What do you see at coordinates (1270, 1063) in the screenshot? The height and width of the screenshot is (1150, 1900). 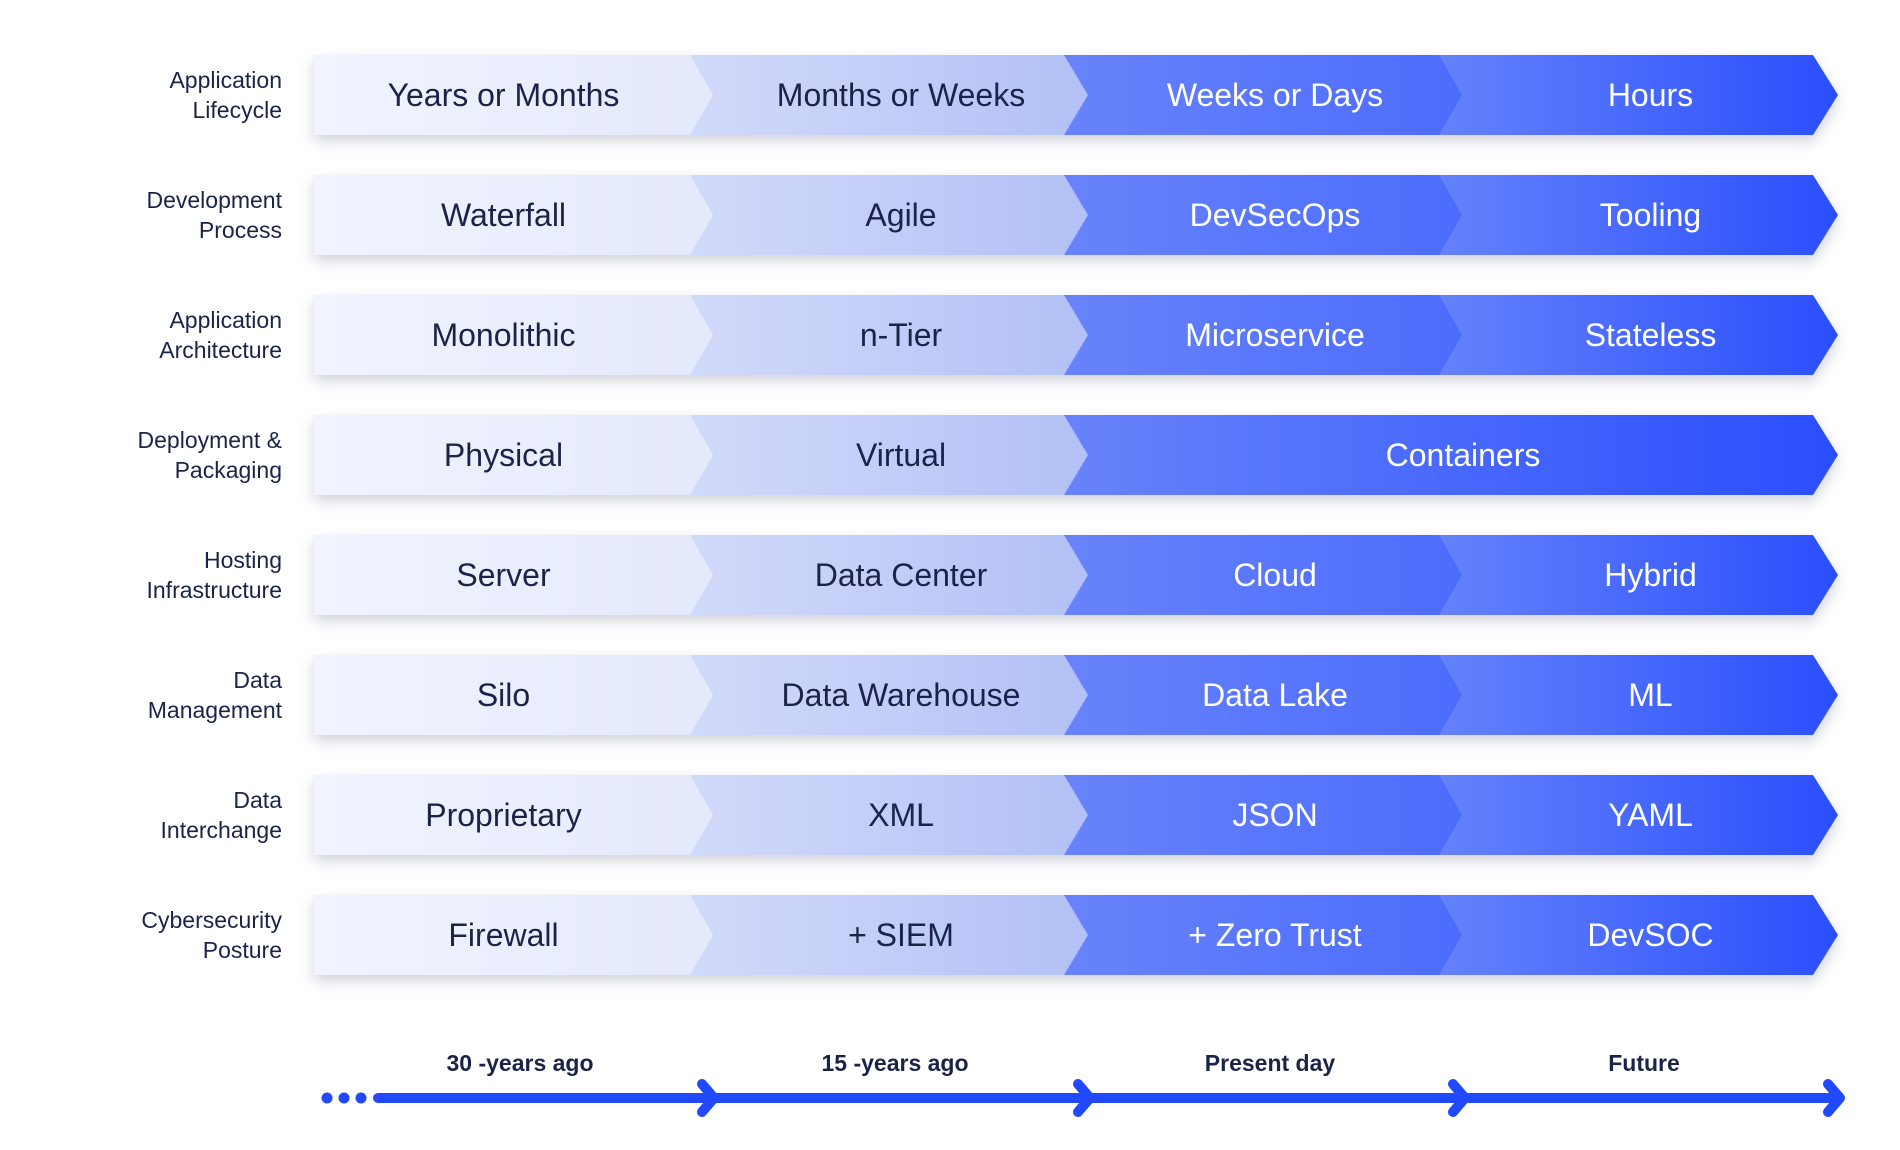 I see `timeline-label-present-day: Present day` at bounding box center [1270, 1063].